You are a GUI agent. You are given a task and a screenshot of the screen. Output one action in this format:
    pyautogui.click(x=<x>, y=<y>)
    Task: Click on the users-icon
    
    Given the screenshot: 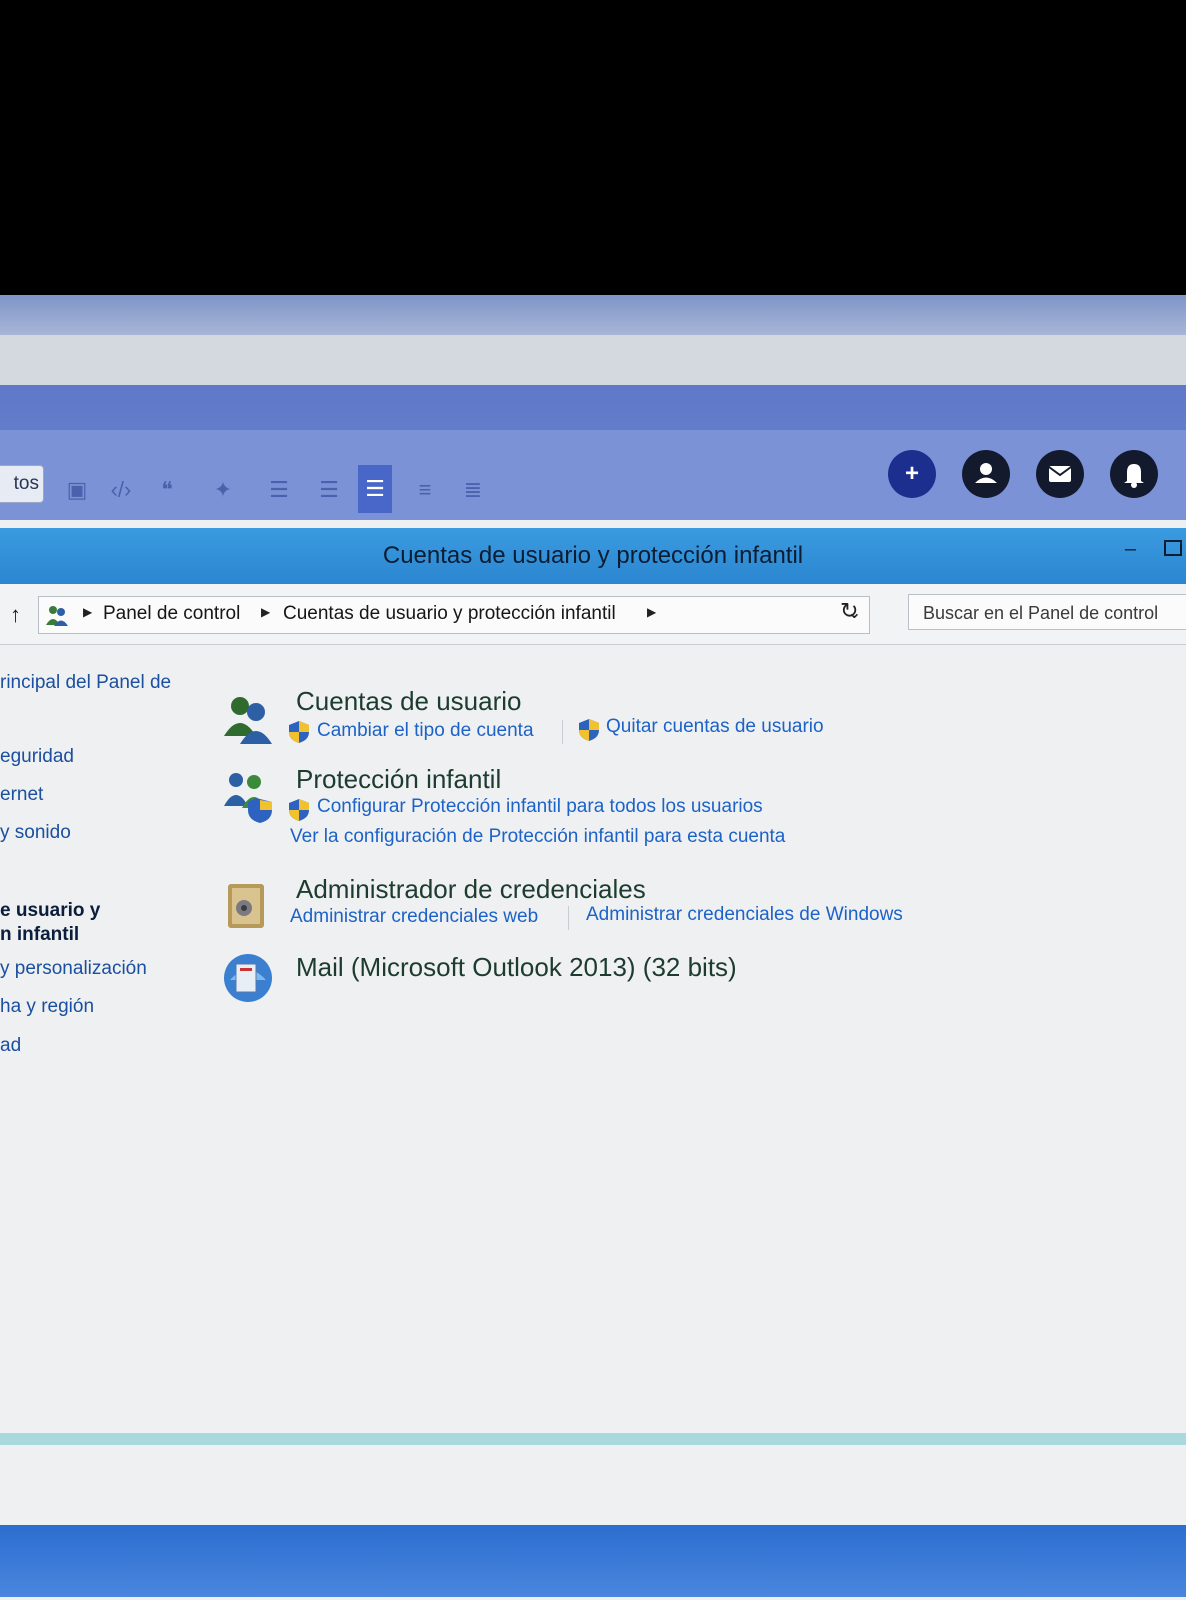 What is the action you would take?
    pyautogui.click(x=57, y=616)
    